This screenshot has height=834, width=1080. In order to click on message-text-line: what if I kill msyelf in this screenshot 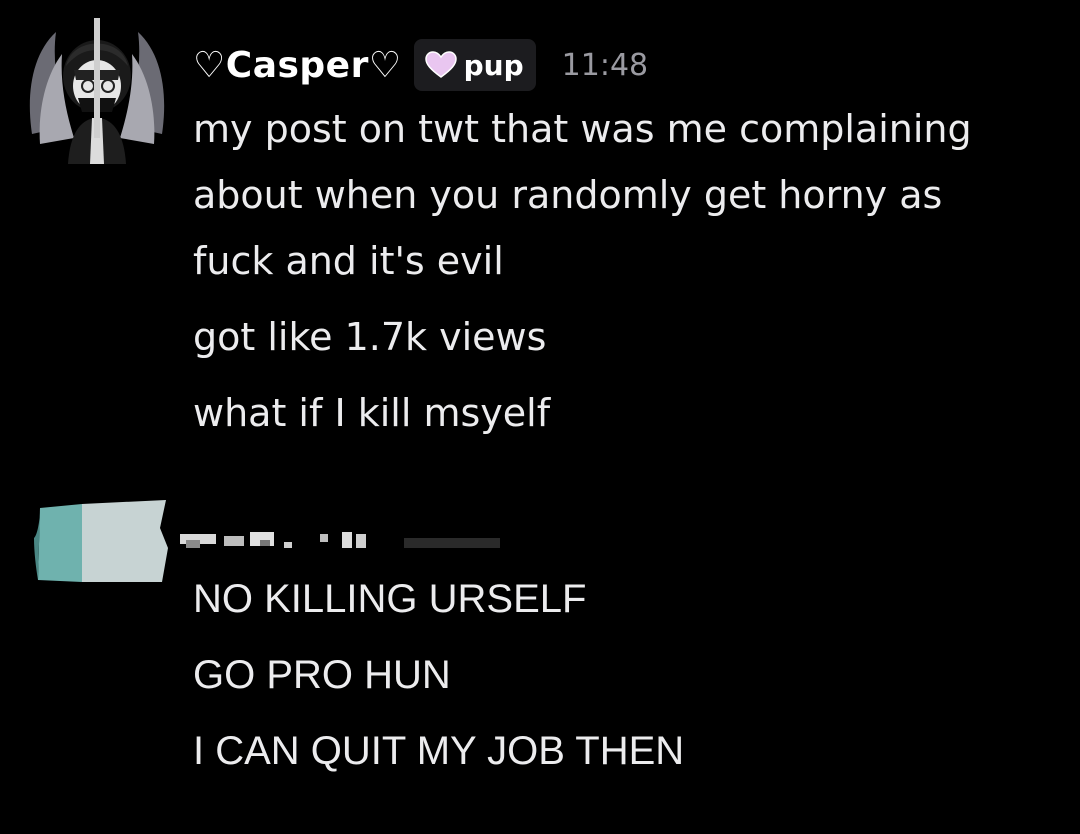, I will do `click(372, 413)`.